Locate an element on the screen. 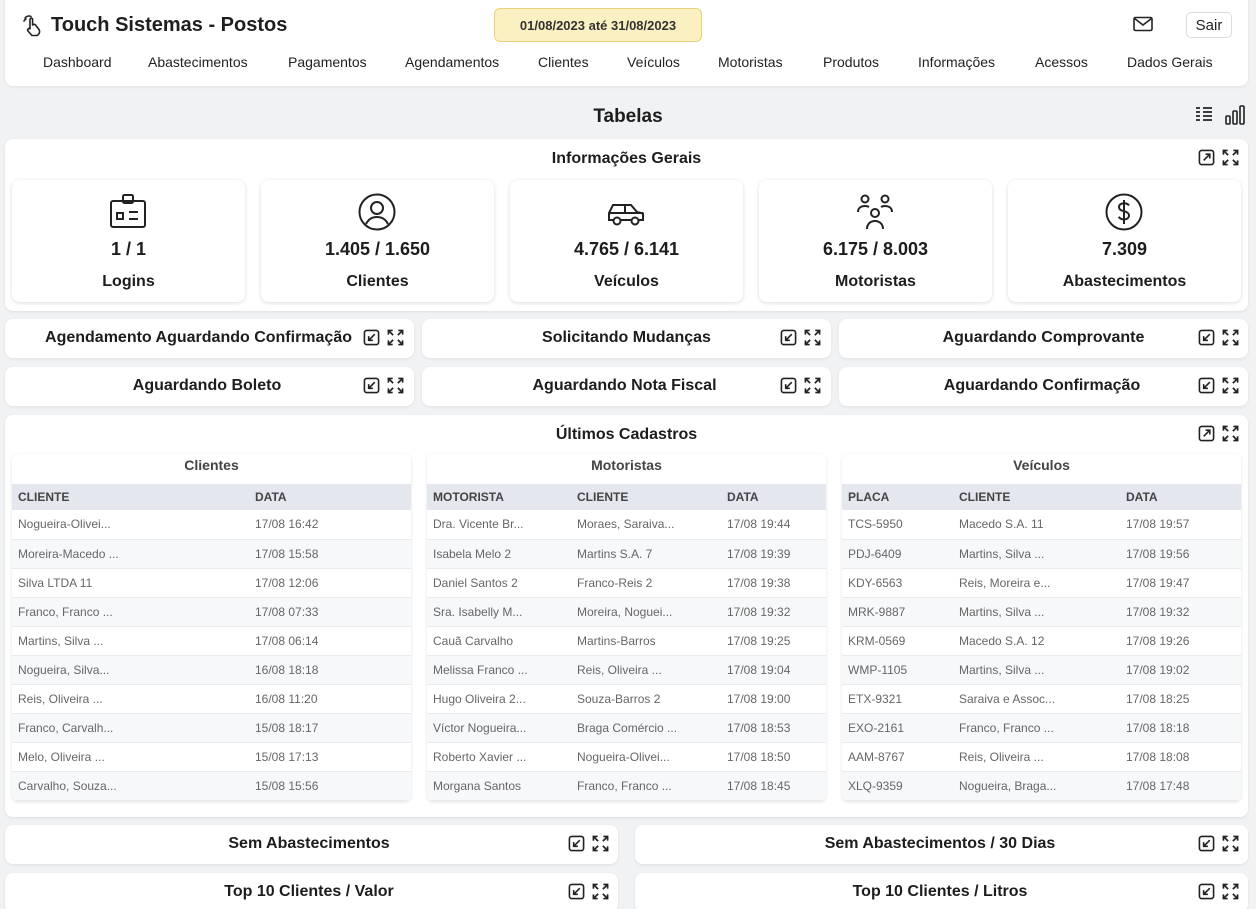 This screenshot has height=909, width=1256. mail-icon is located at coordinates (1143, 24).